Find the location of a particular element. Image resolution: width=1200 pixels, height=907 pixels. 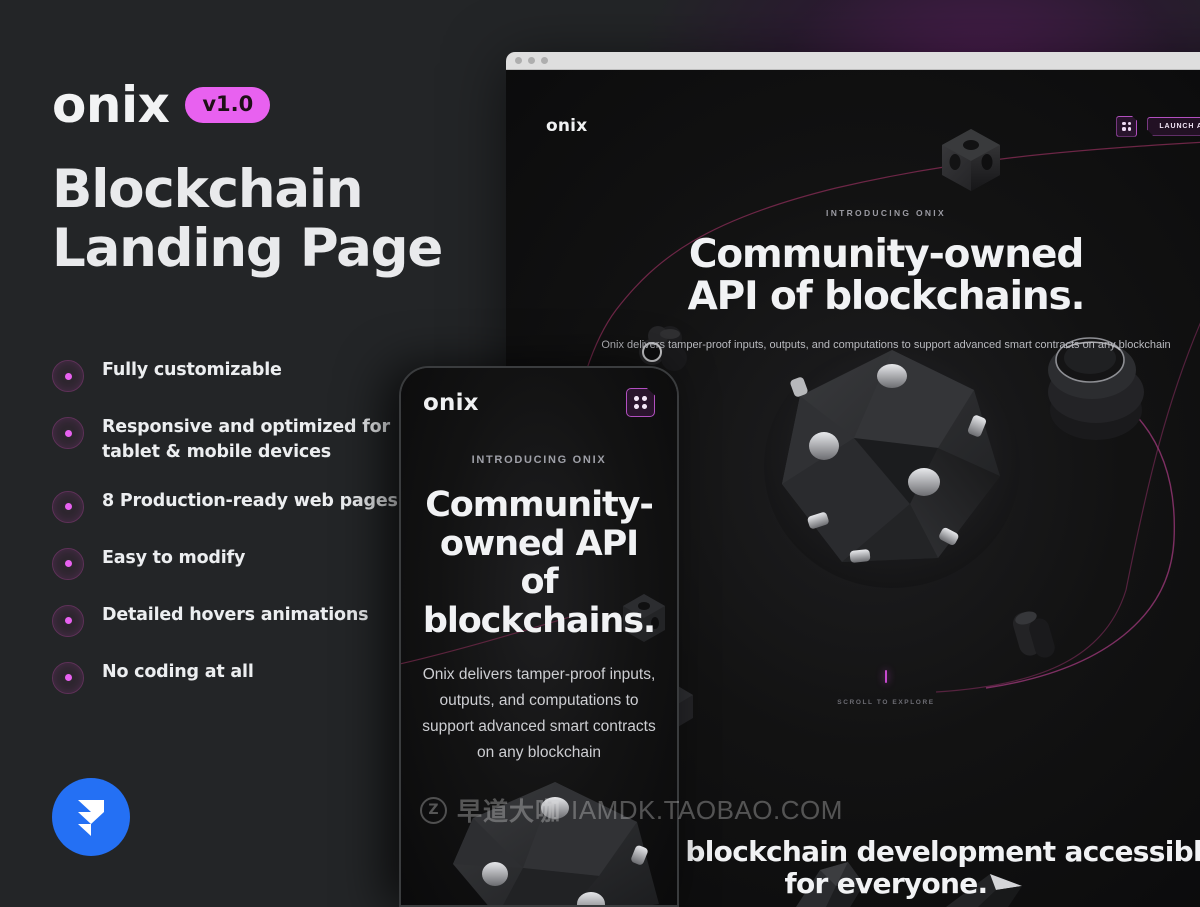

browser-hero-heading: Community-owned API of blockchains. is located at coordinates (886, 275).